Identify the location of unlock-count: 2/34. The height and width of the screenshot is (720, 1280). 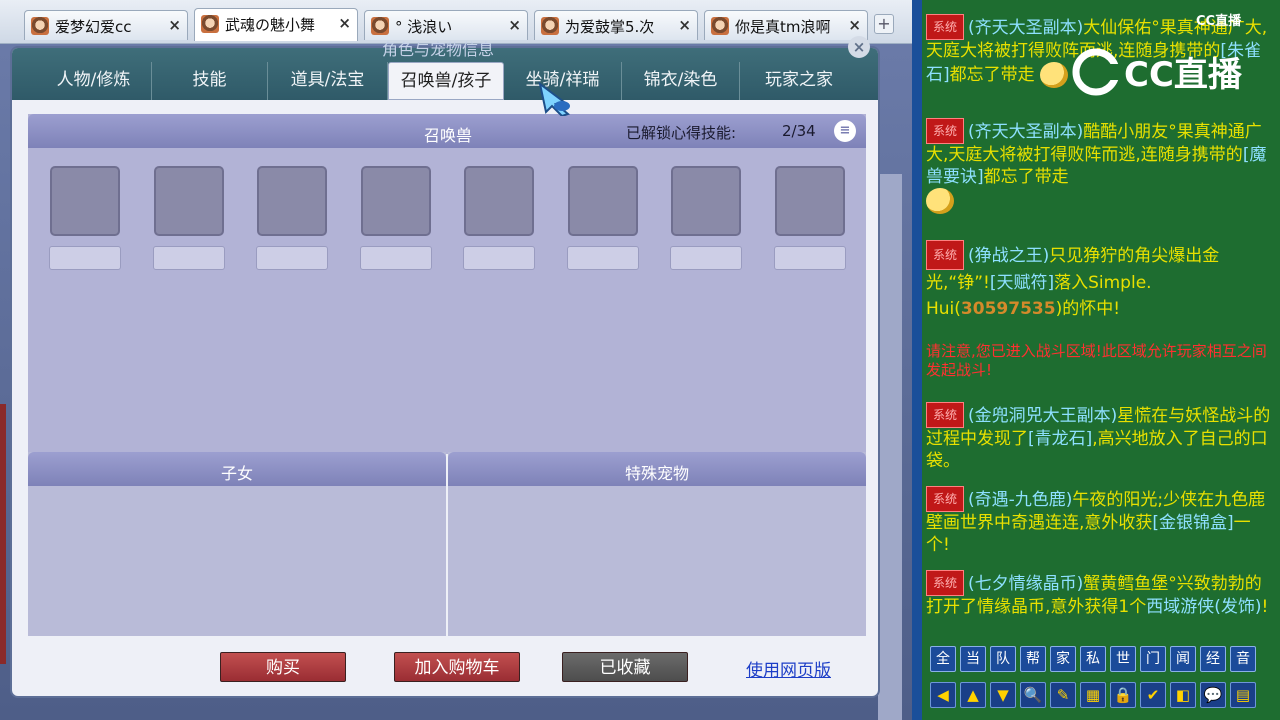
(799, 131).